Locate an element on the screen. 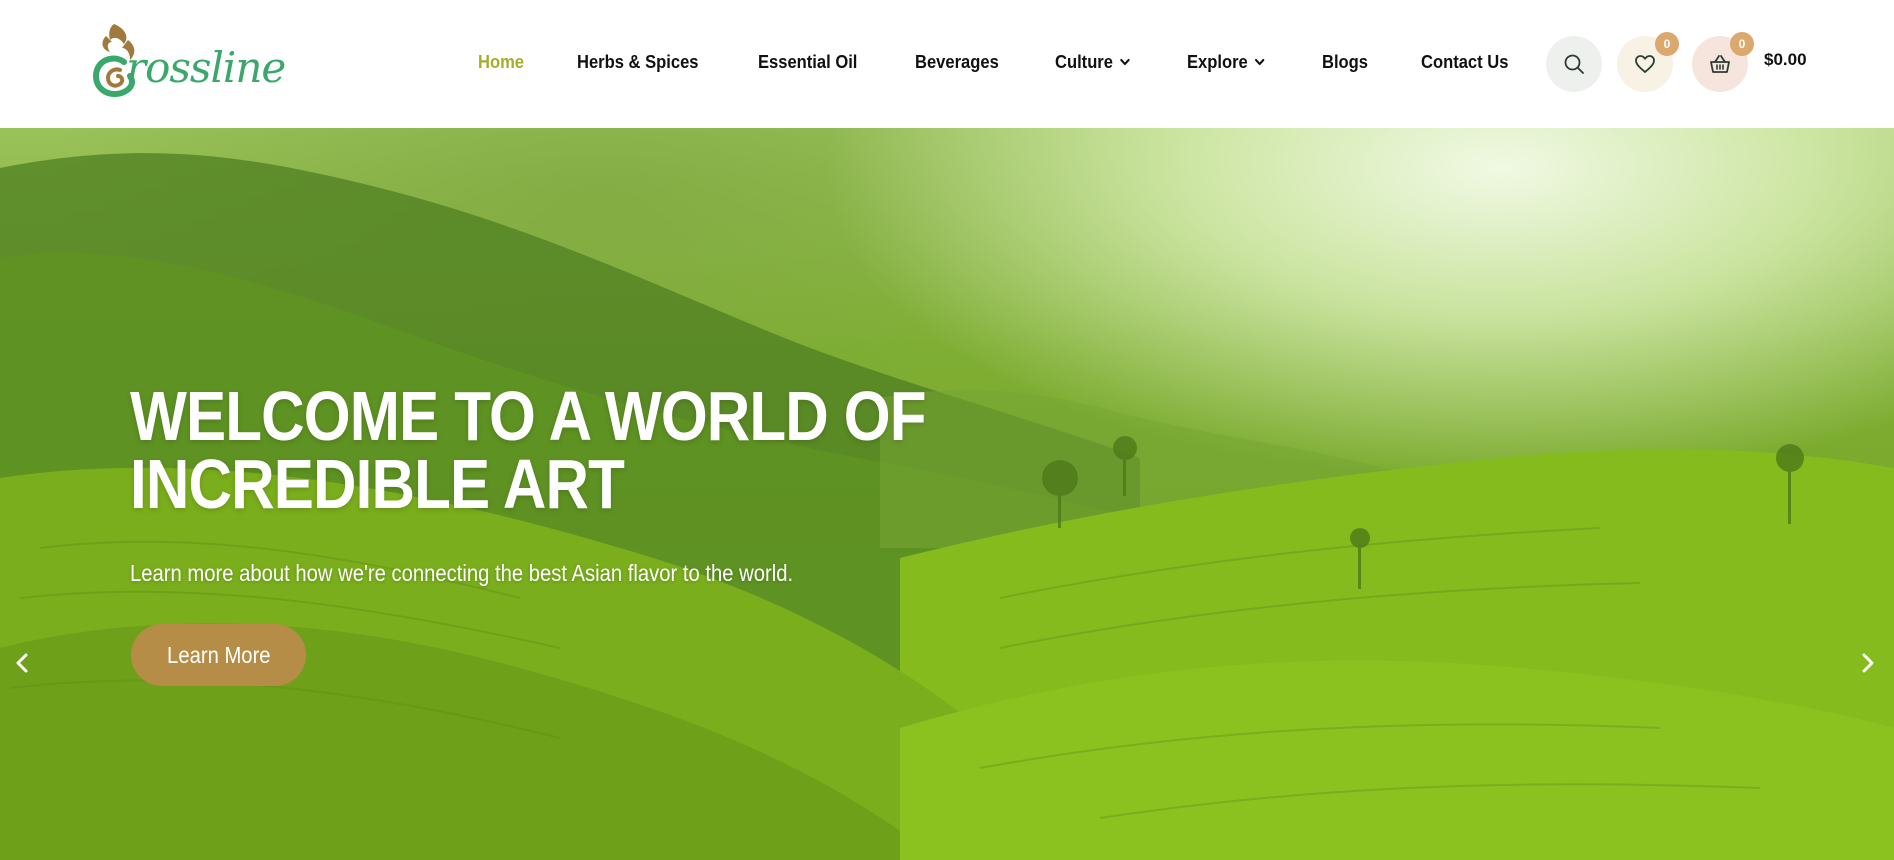 This screenshot has height=860, width=1894. nav-item-label: Essential Oil is located at coordinates (808, 61).